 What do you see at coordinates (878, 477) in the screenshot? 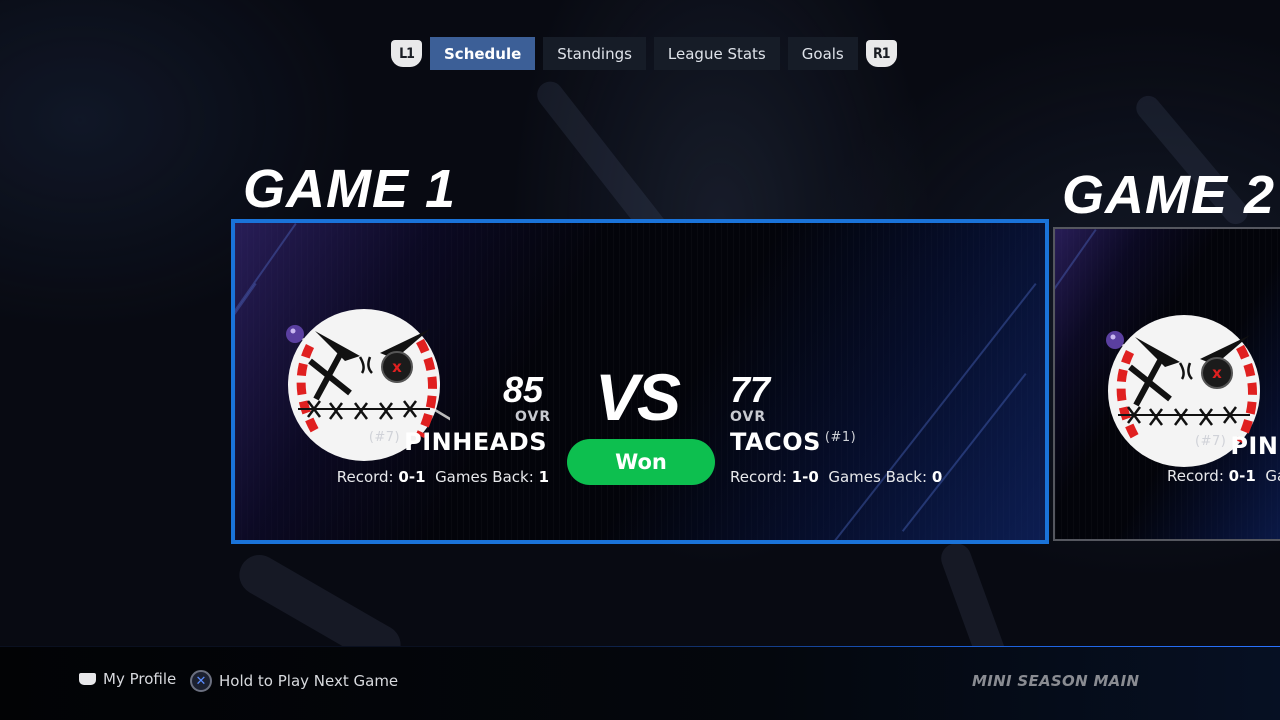
I see `away-games-back-label: Games Back:` at bounding box center [878, 477].